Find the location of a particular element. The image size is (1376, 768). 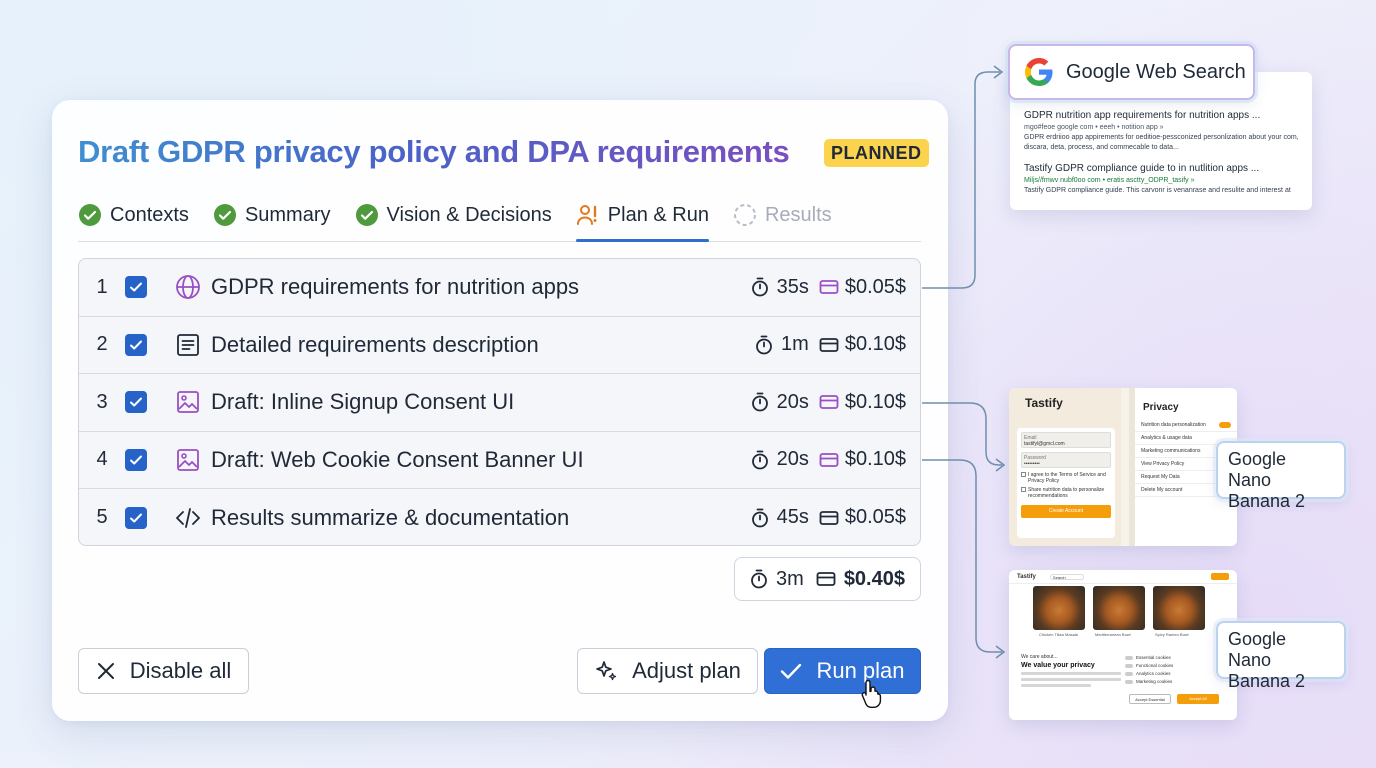

document-icon is located at coordinates (188, 345).